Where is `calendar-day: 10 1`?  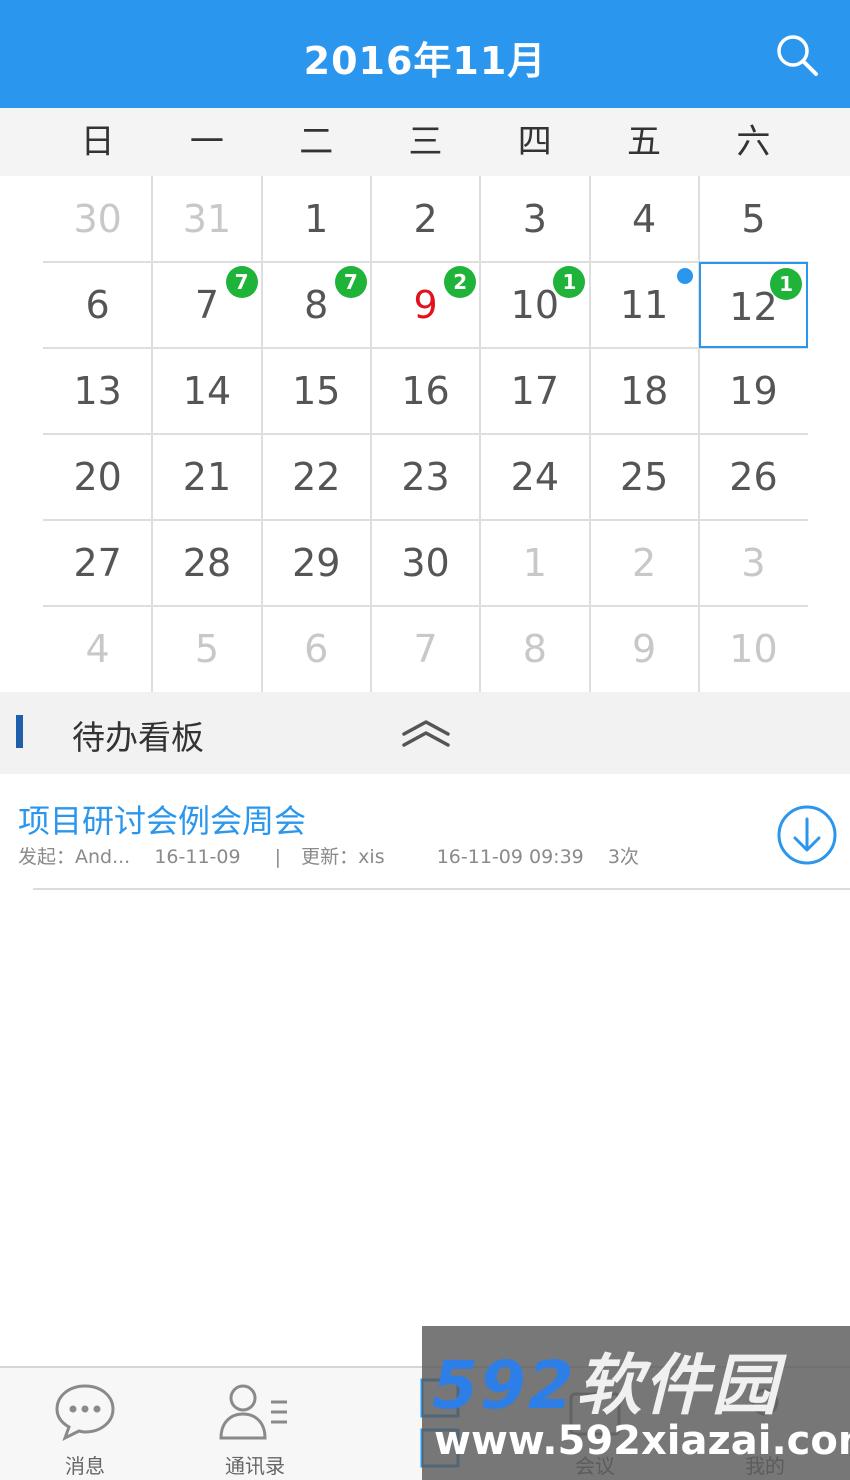 calendar-day: 10 1 is located at coordinates (534, 305).